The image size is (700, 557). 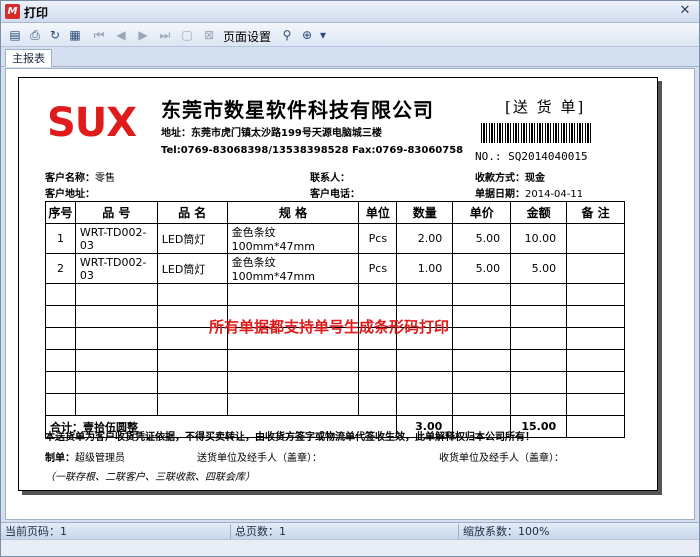 I want to click on export-icon: ▤, so click(x=15, y=35).